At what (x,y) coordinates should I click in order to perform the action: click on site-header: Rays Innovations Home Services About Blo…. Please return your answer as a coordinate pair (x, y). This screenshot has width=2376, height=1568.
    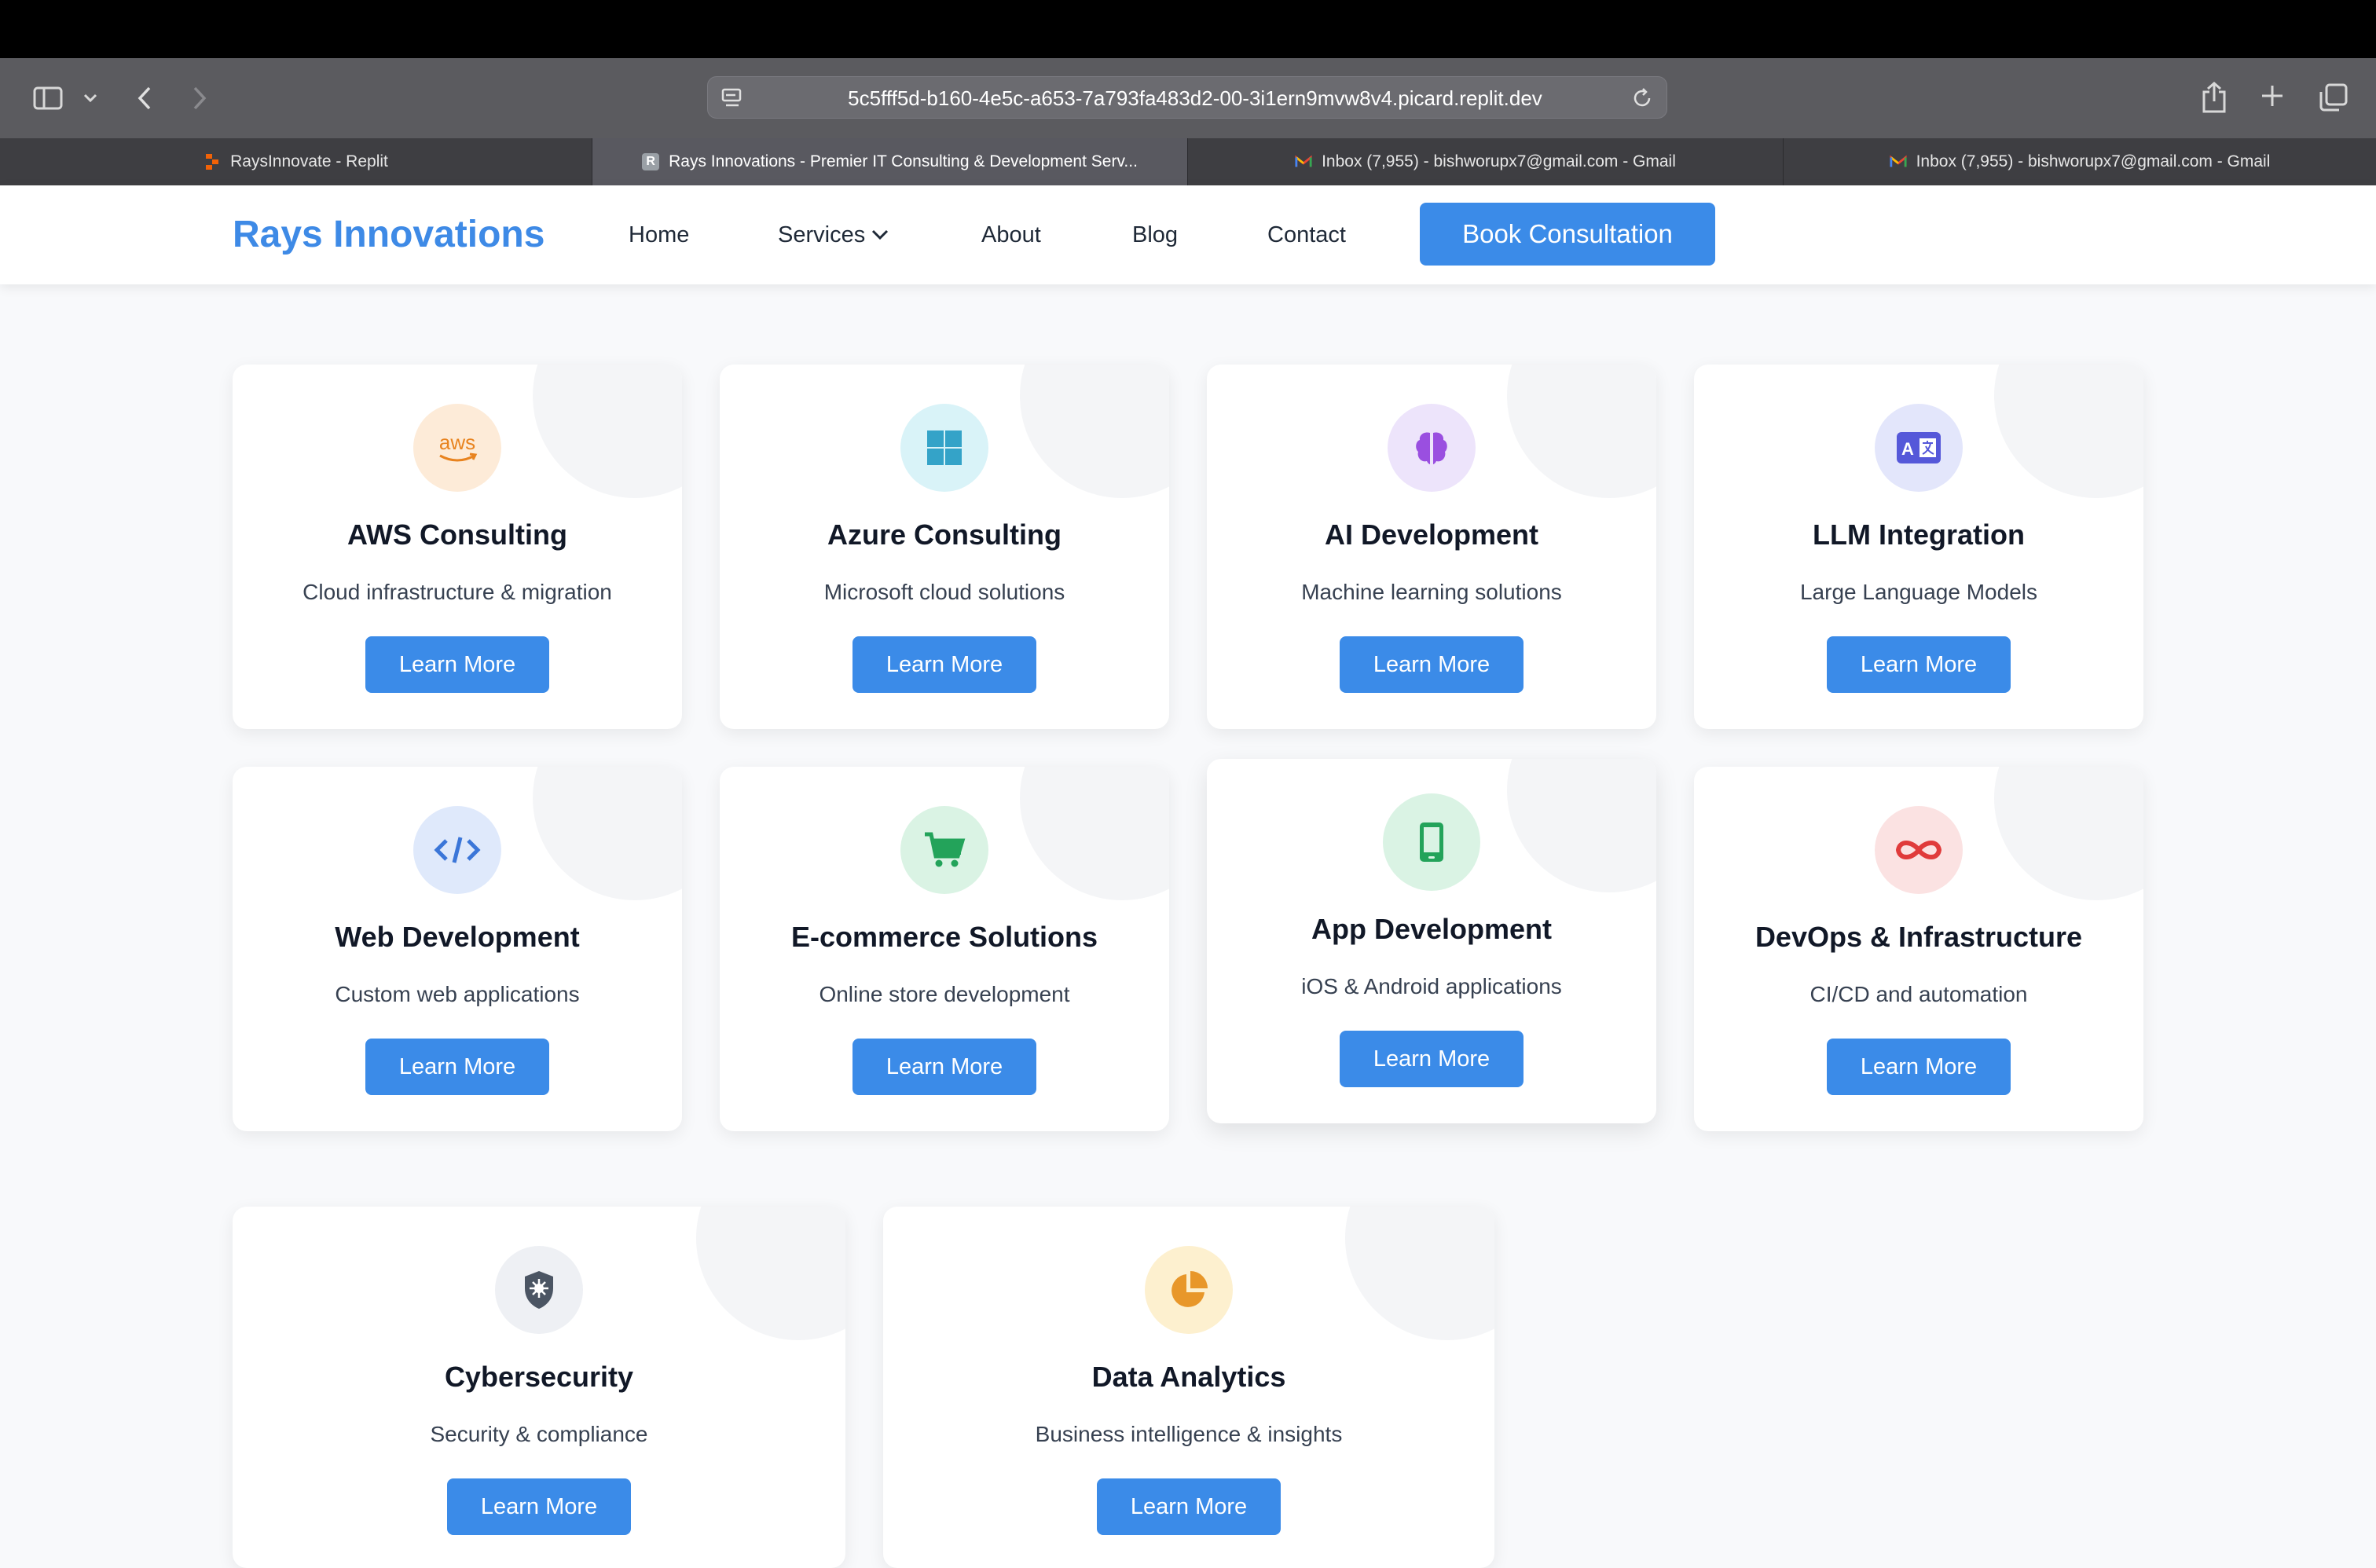
    Looking at the image, I should click on (1188, 235).